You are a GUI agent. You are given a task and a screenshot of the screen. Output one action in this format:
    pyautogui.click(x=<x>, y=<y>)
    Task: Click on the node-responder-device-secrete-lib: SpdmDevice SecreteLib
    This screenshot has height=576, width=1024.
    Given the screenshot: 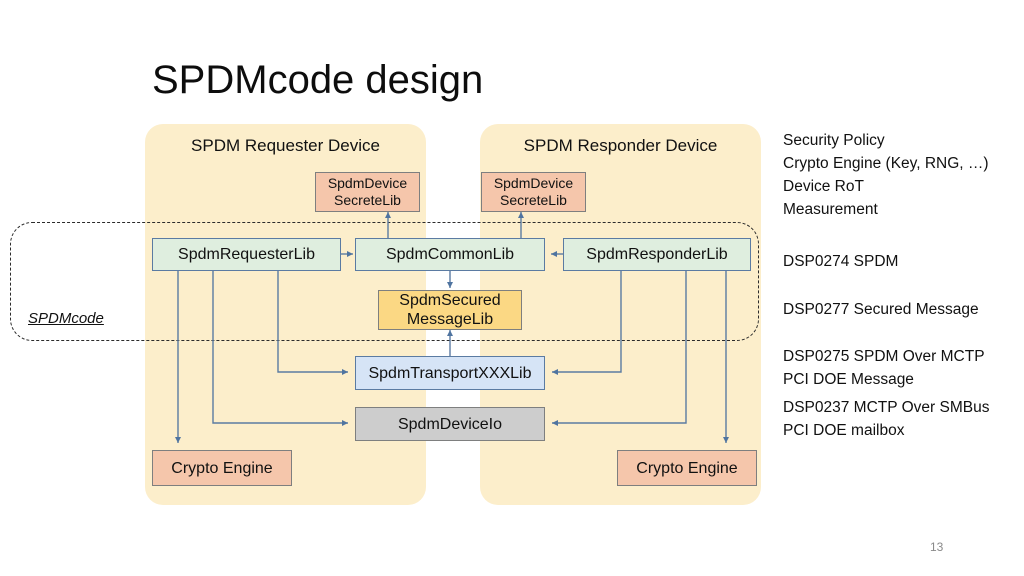 What is the action you would take?
    pyautogui.click(x=533, y=192)
    